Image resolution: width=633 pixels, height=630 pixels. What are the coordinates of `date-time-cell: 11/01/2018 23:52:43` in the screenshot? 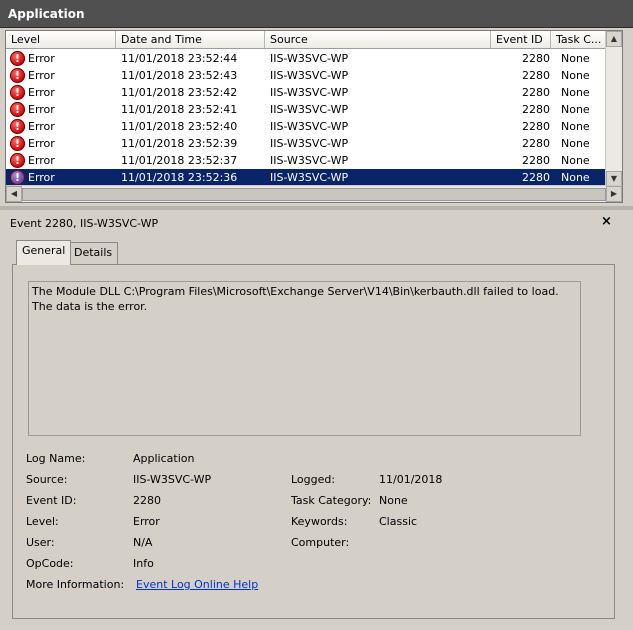 It's located at (179, 75).